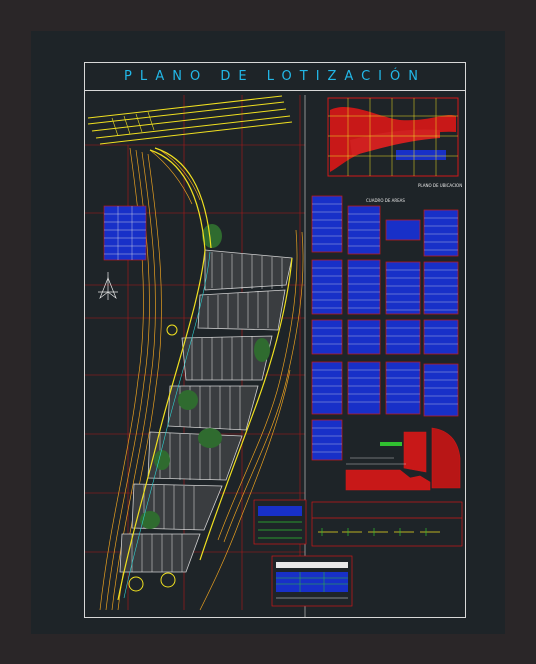  Describe the element at coordinates (394, 142) in the screenshot. I see `location-plan: PLANO DE UBICACION` at that location.